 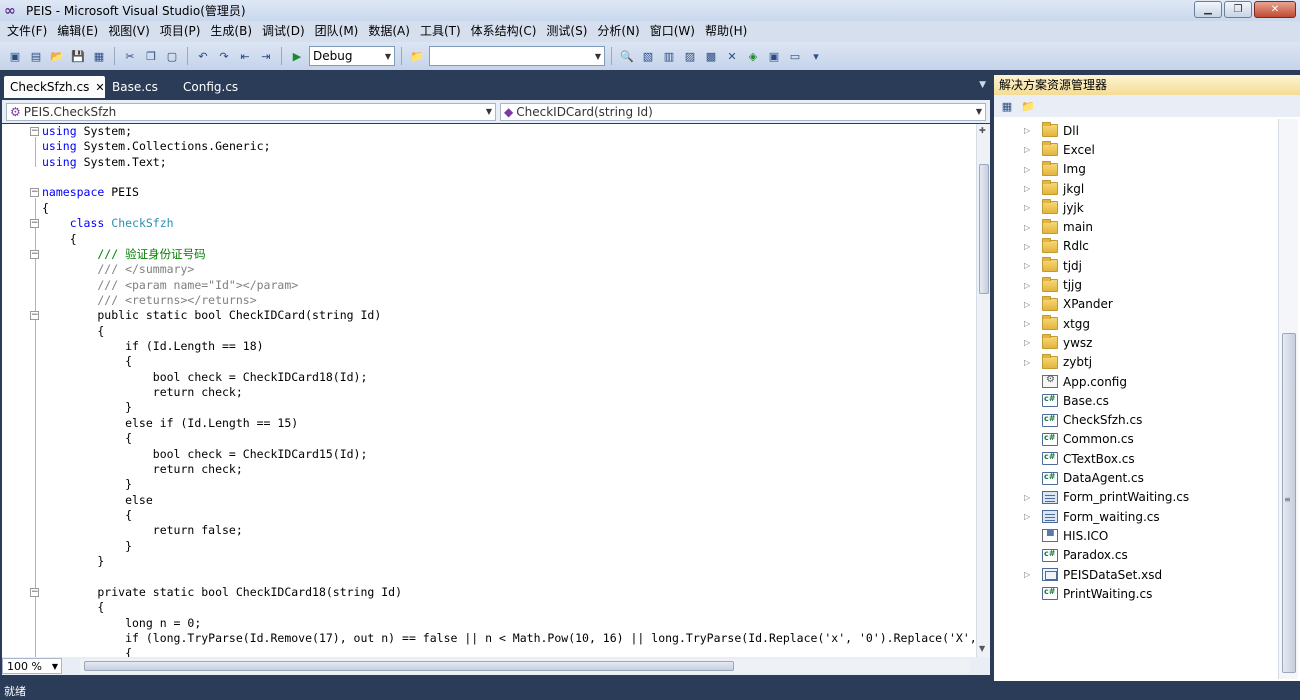 What do you see at coordinates (417, 56) in the screenshot?
I see `find-in-files-icon: 📁` at bounding box center [417, 56].